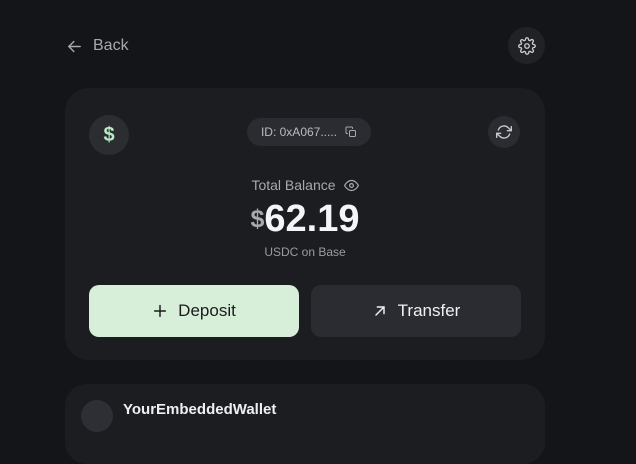 The image size is (636, 464). I want to click on wallet-card: YourEmbeddedWallet, so click(305, 424).